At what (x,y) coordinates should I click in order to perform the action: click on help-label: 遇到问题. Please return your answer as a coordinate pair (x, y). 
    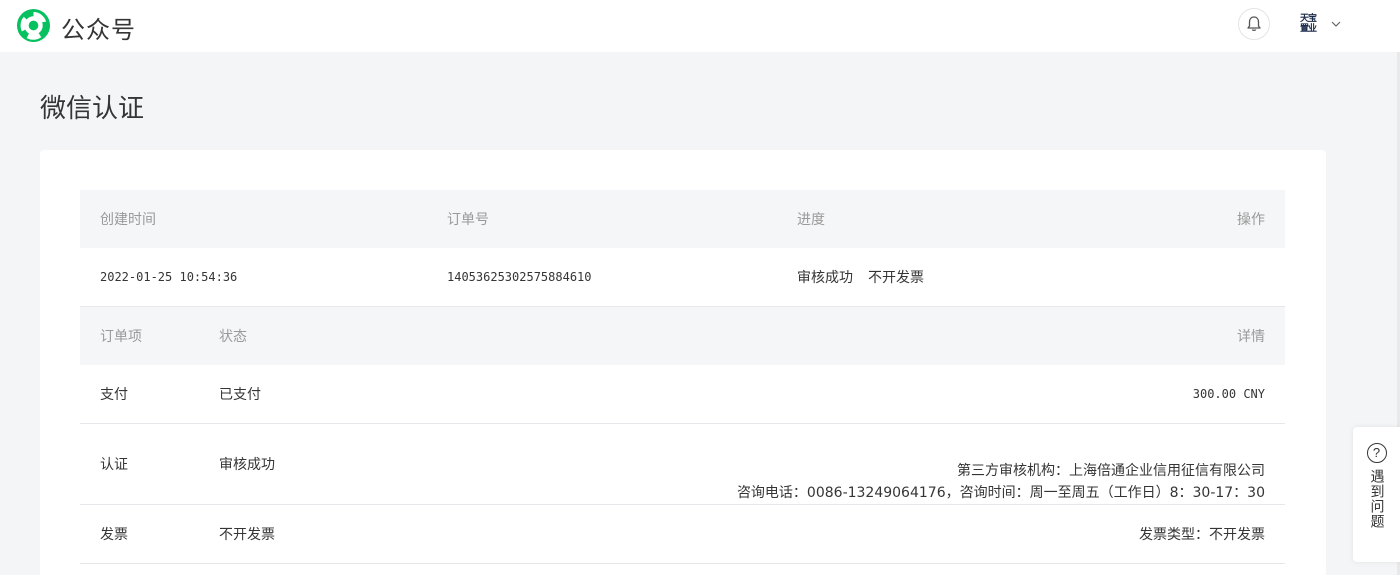
    Looking at the image, I should click on (1376, 499).